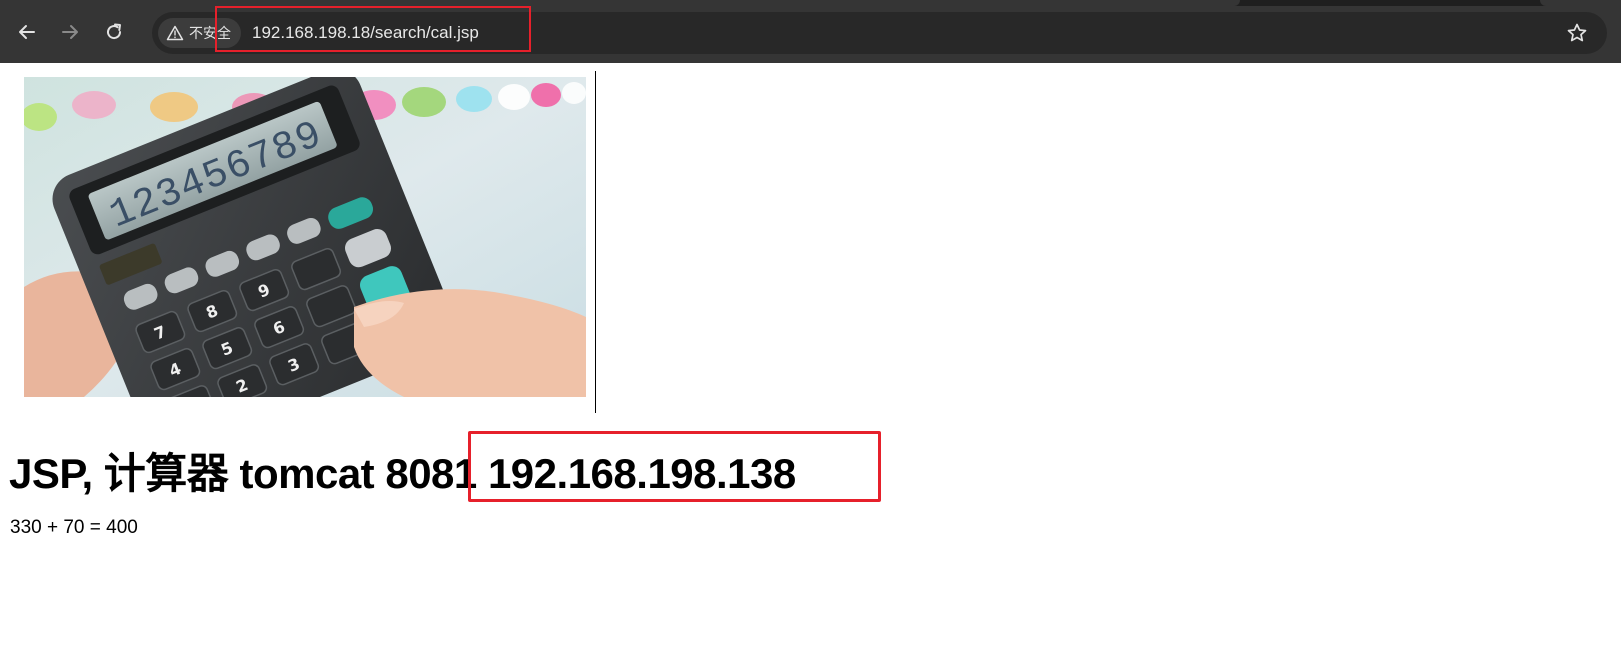  I want to click on active-tab-edge, so click(620, 3).